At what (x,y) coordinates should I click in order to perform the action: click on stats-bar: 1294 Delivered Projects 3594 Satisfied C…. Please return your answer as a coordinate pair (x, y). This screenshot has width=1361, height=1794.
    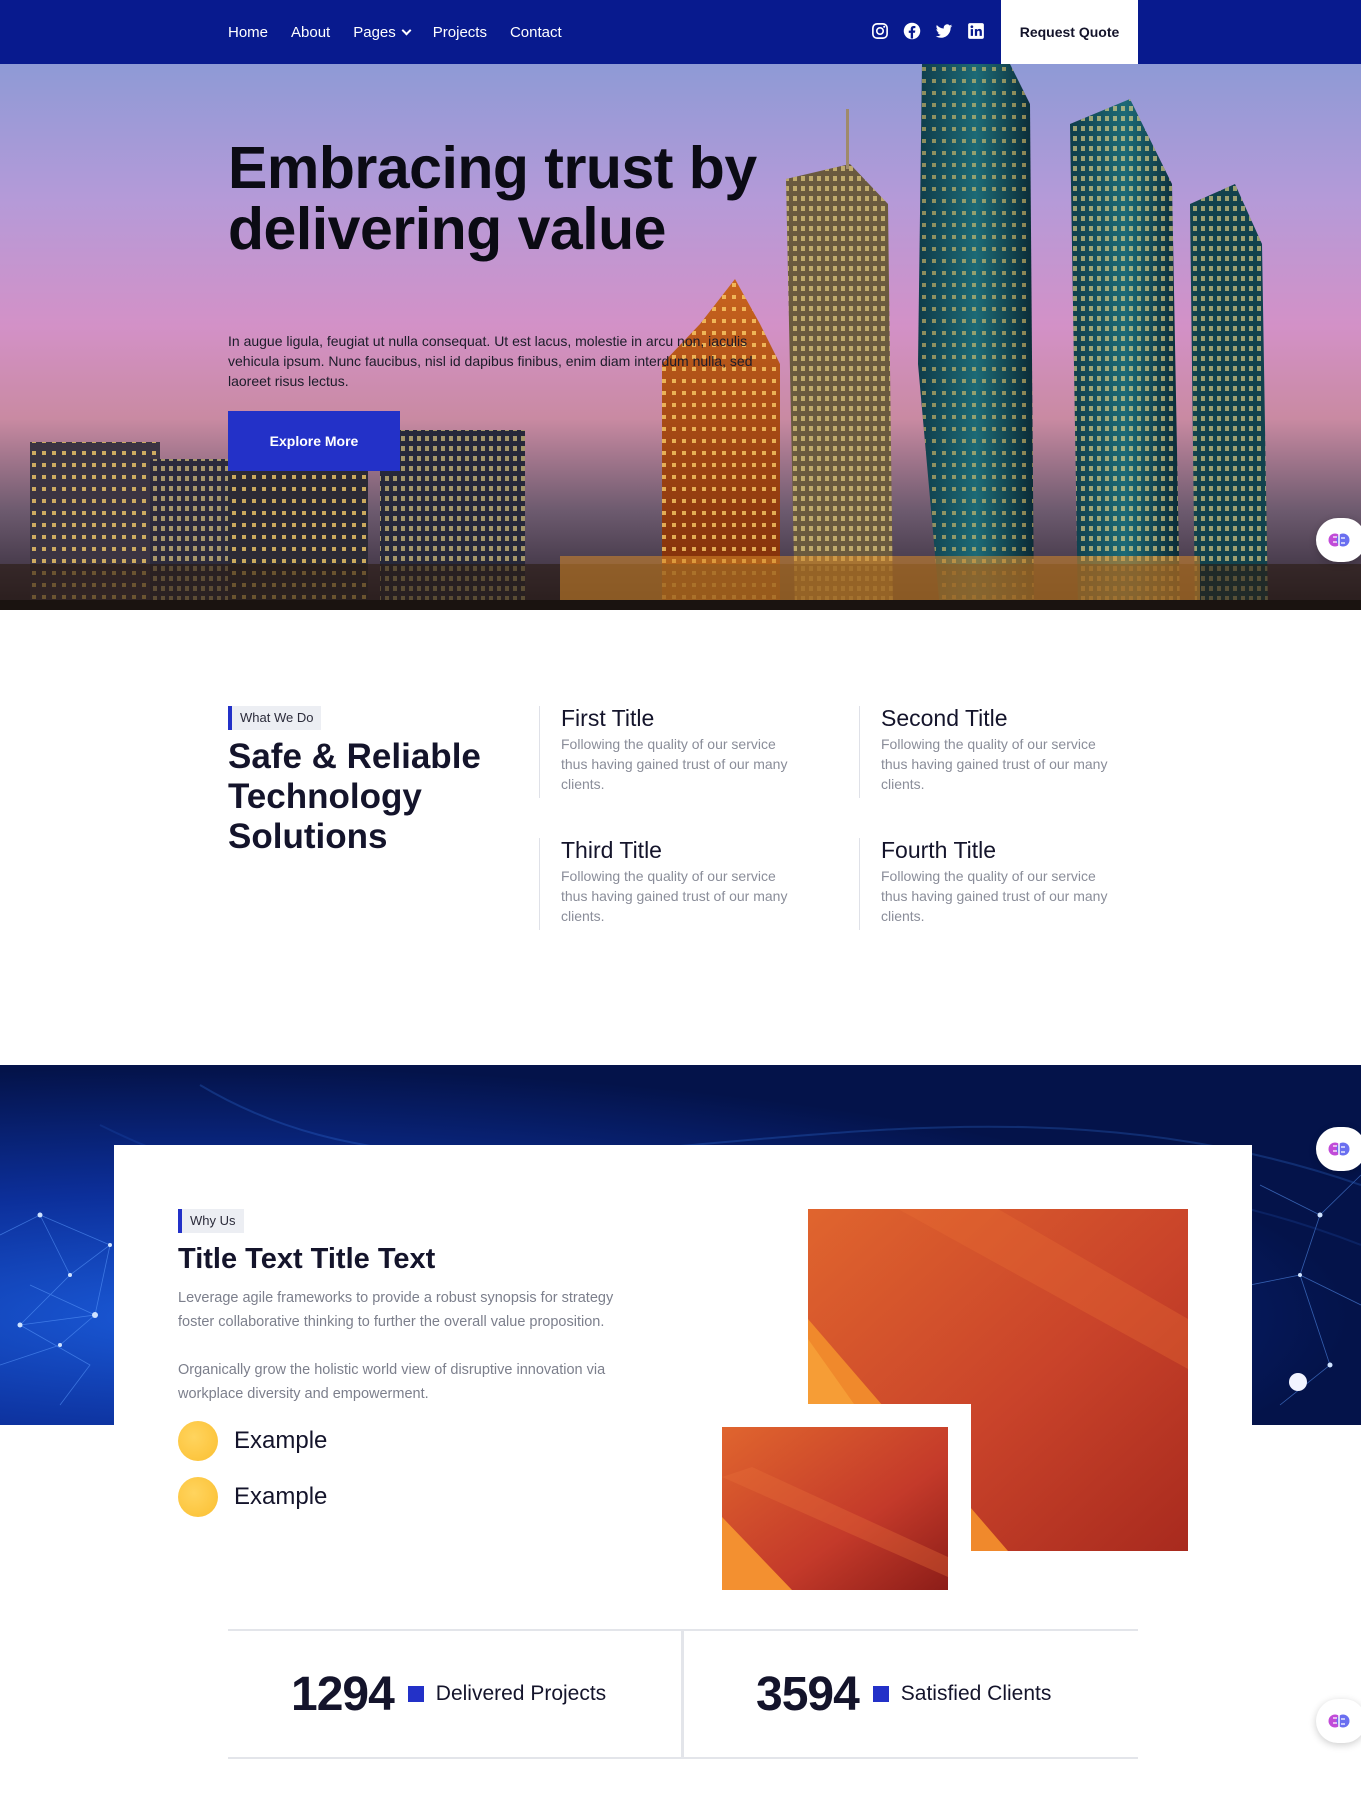
    Looking at the image, I should click on (683, 1694).